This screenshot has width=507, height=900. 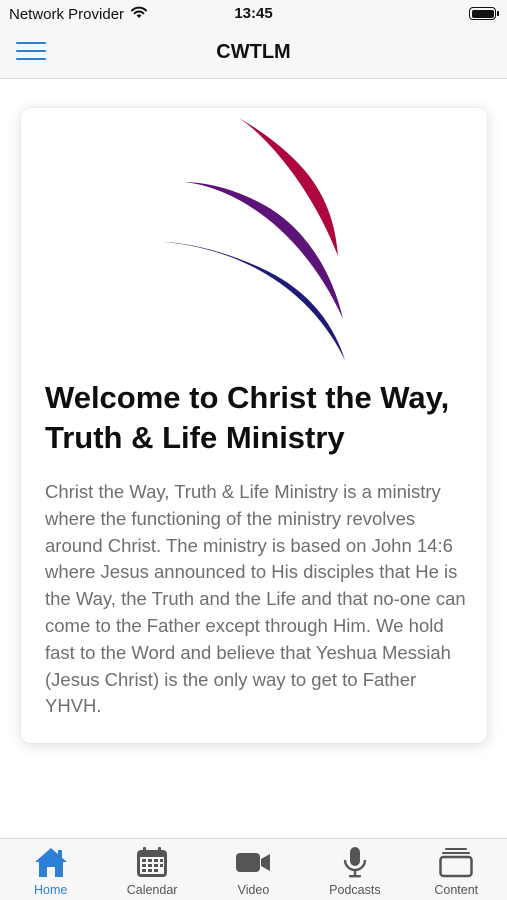 I want to click on tab-calendar: Calendar, so click(x=151, y=869).